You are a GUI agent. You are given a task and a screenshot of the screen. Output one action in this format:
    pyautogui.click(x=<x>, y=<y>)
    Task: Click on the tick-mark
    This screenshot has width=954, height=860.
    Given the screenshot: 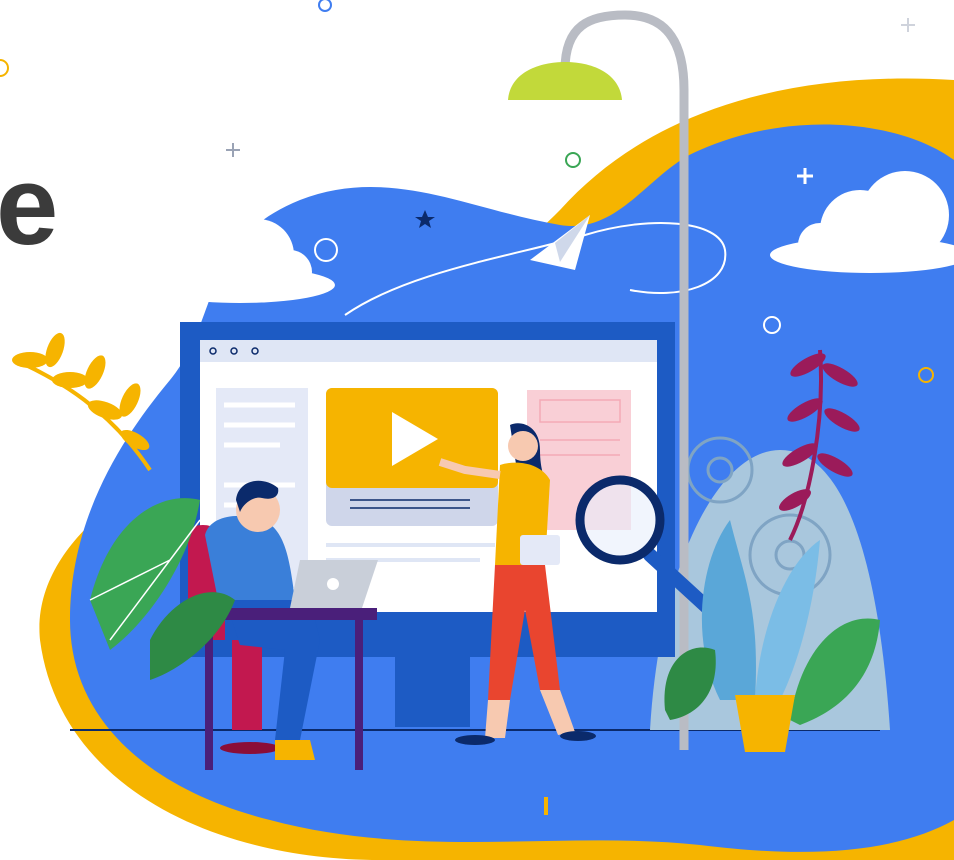 What is the action you would take?
    pyautogui.click(x=546, y=806)
    